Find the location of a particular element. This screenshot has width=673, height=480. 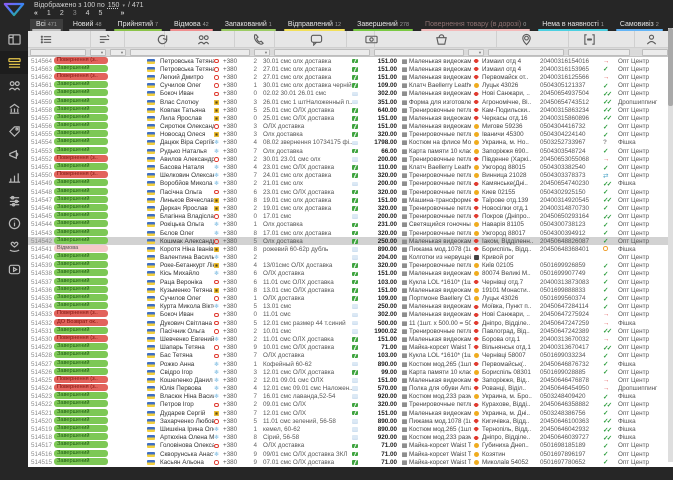

scrollbar-thumb is located at coordinates (670, 67).